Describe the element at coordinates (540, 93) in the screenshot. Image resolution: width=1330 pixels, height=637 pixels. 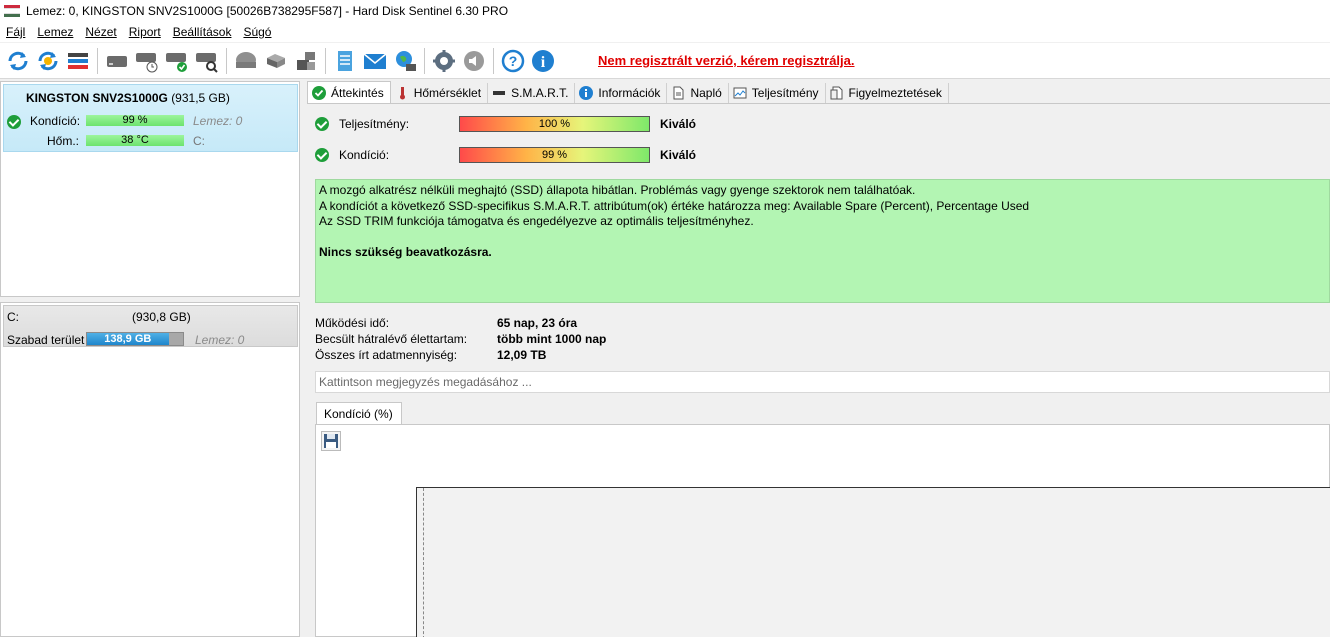
I see `tab-label: S.M.A.R.T.` at that location.